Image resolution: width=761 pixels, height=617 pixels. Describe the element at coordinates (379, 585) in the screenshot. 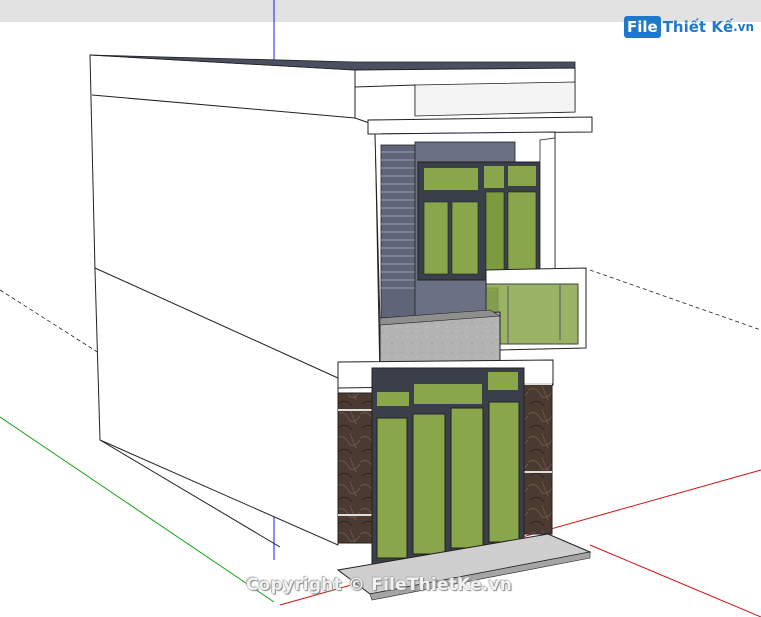

I see `copyright-watermark: Copyright © FileThietKe.vn` at that location.